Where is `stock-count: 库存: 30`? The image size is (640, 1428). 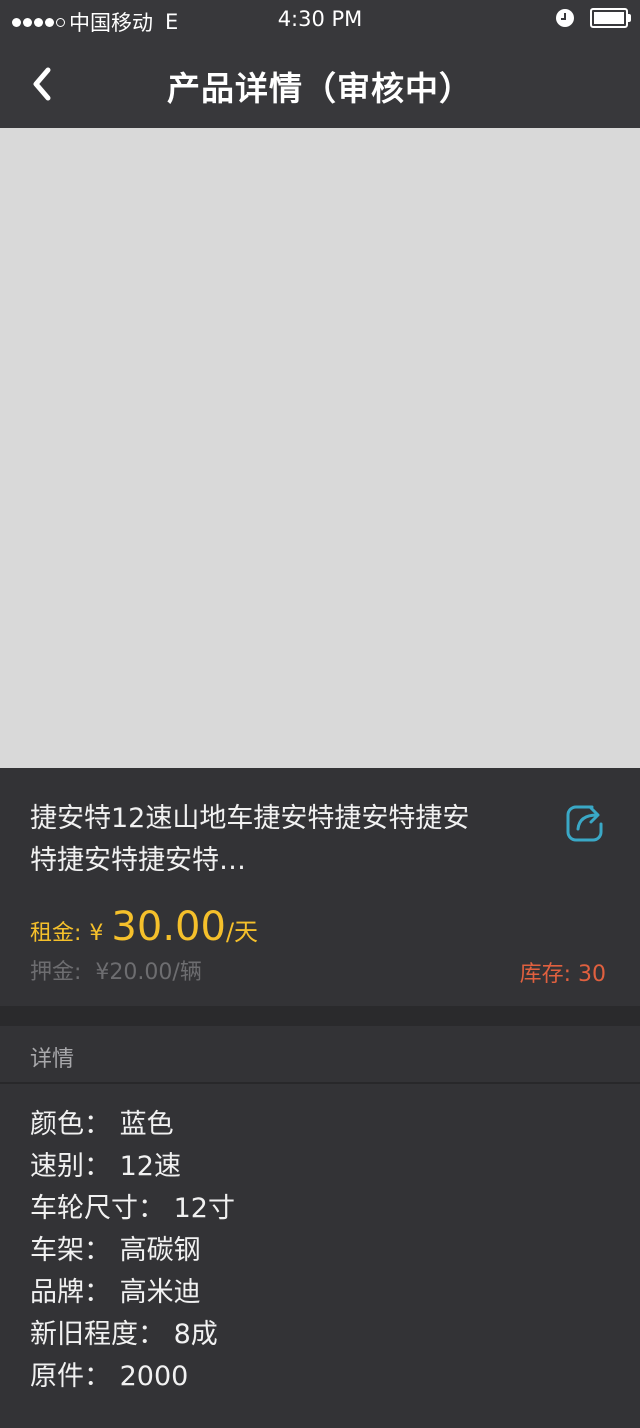
stock-count: 库存: 30 is located at coordinates (562, 974).